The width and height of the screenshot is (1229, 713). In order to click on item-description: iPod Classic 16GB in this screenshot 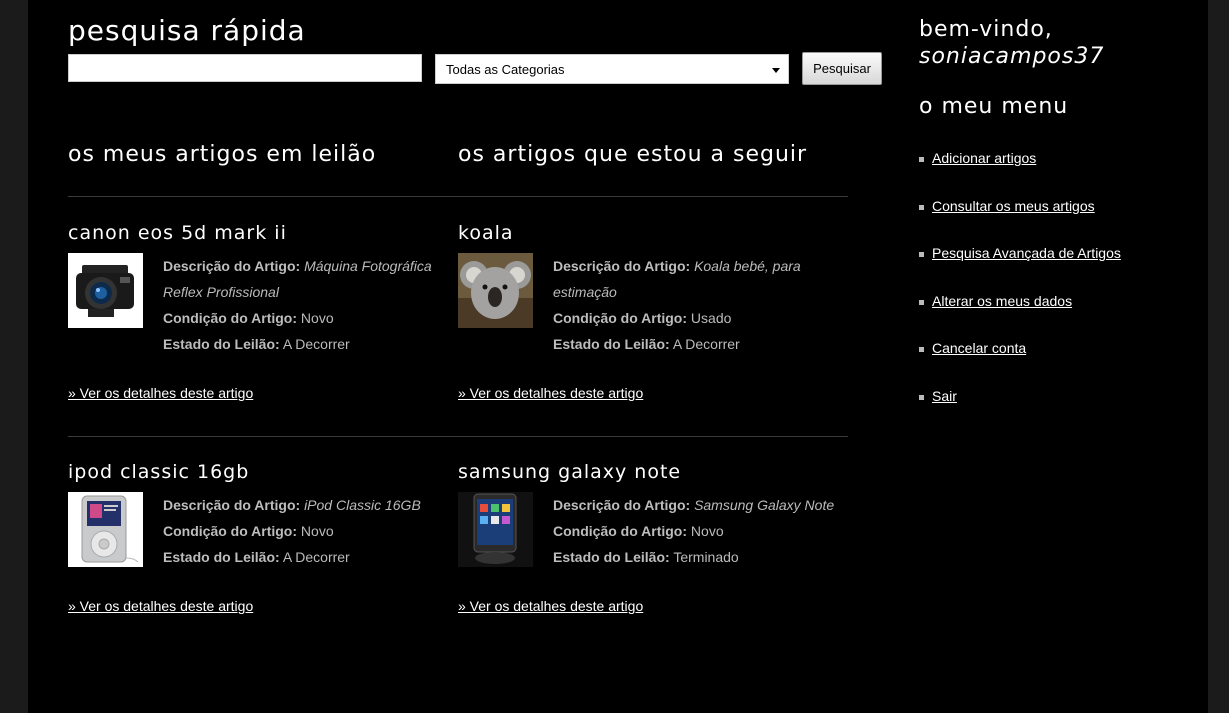, I will do `click(362, 505)`.